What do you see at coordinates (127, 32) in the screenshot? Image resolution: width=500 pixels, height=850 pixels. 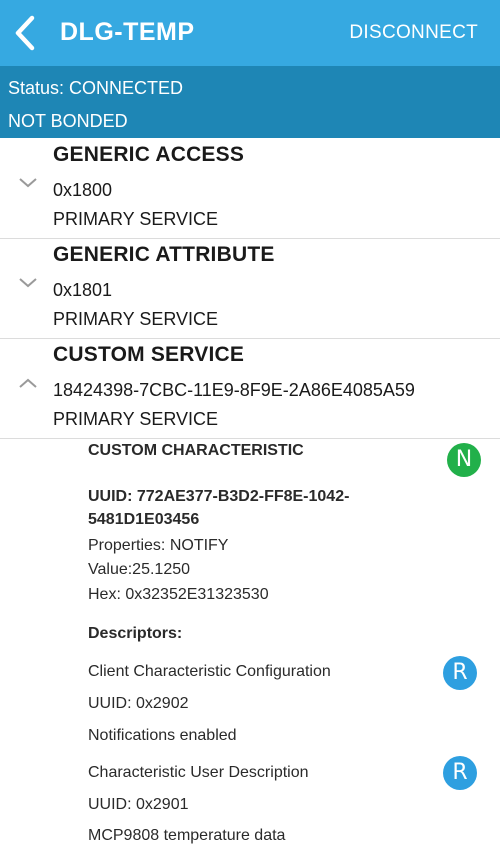 I see `device-title: DLG-TEMP` at bounding box center [127, 32].